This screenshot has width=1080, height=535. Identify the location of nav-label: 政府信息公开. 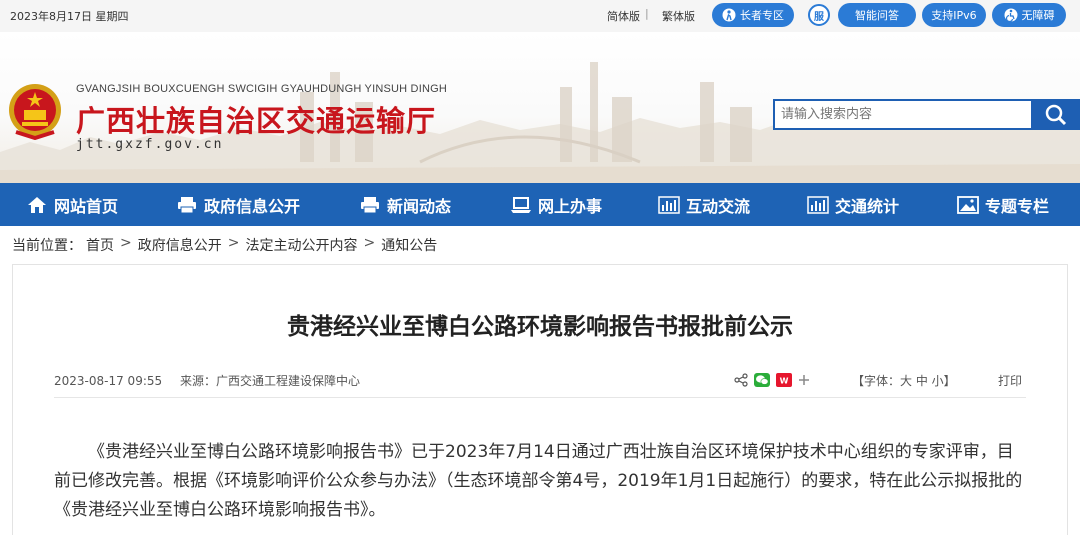
(252, 206).